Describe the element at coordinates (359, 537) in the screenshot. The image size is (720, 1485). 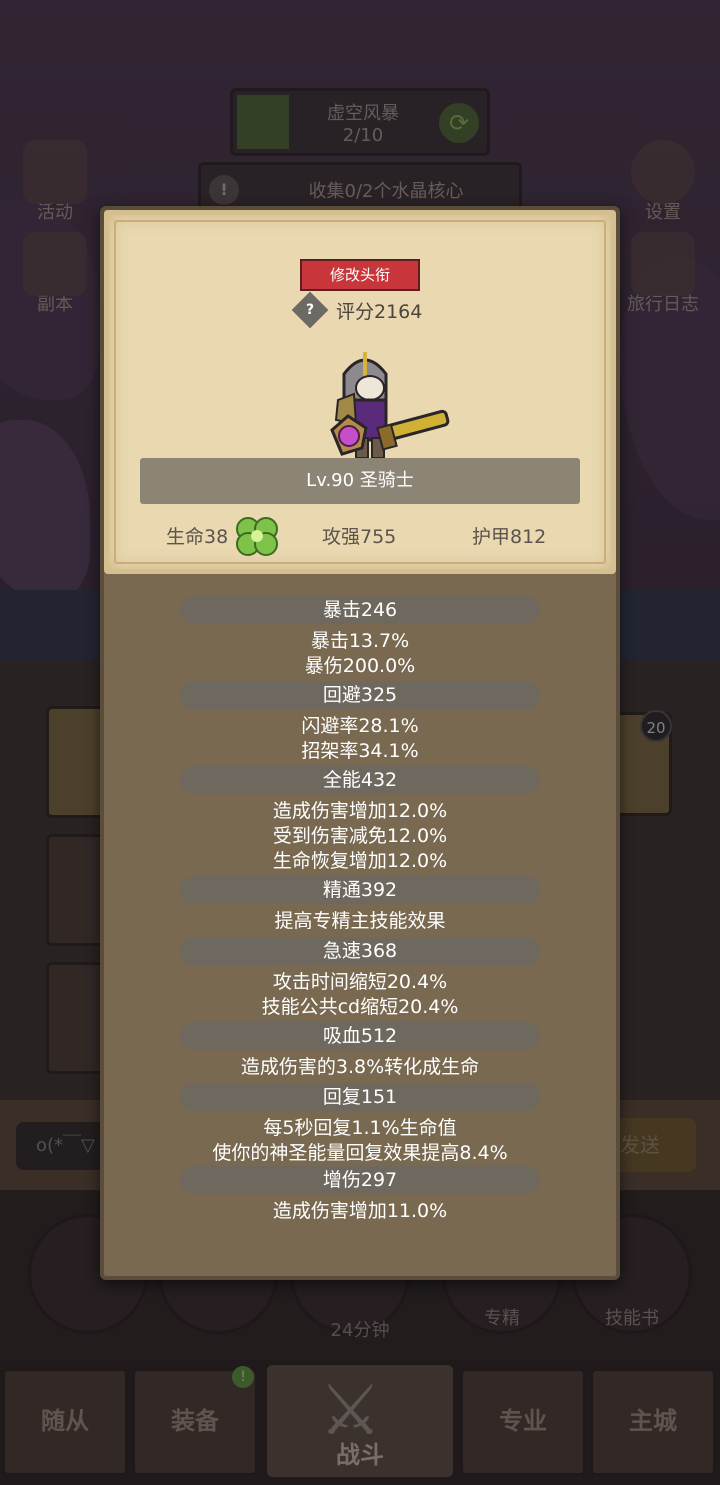
I see `stat-attack-power: 攻强755` at that location.